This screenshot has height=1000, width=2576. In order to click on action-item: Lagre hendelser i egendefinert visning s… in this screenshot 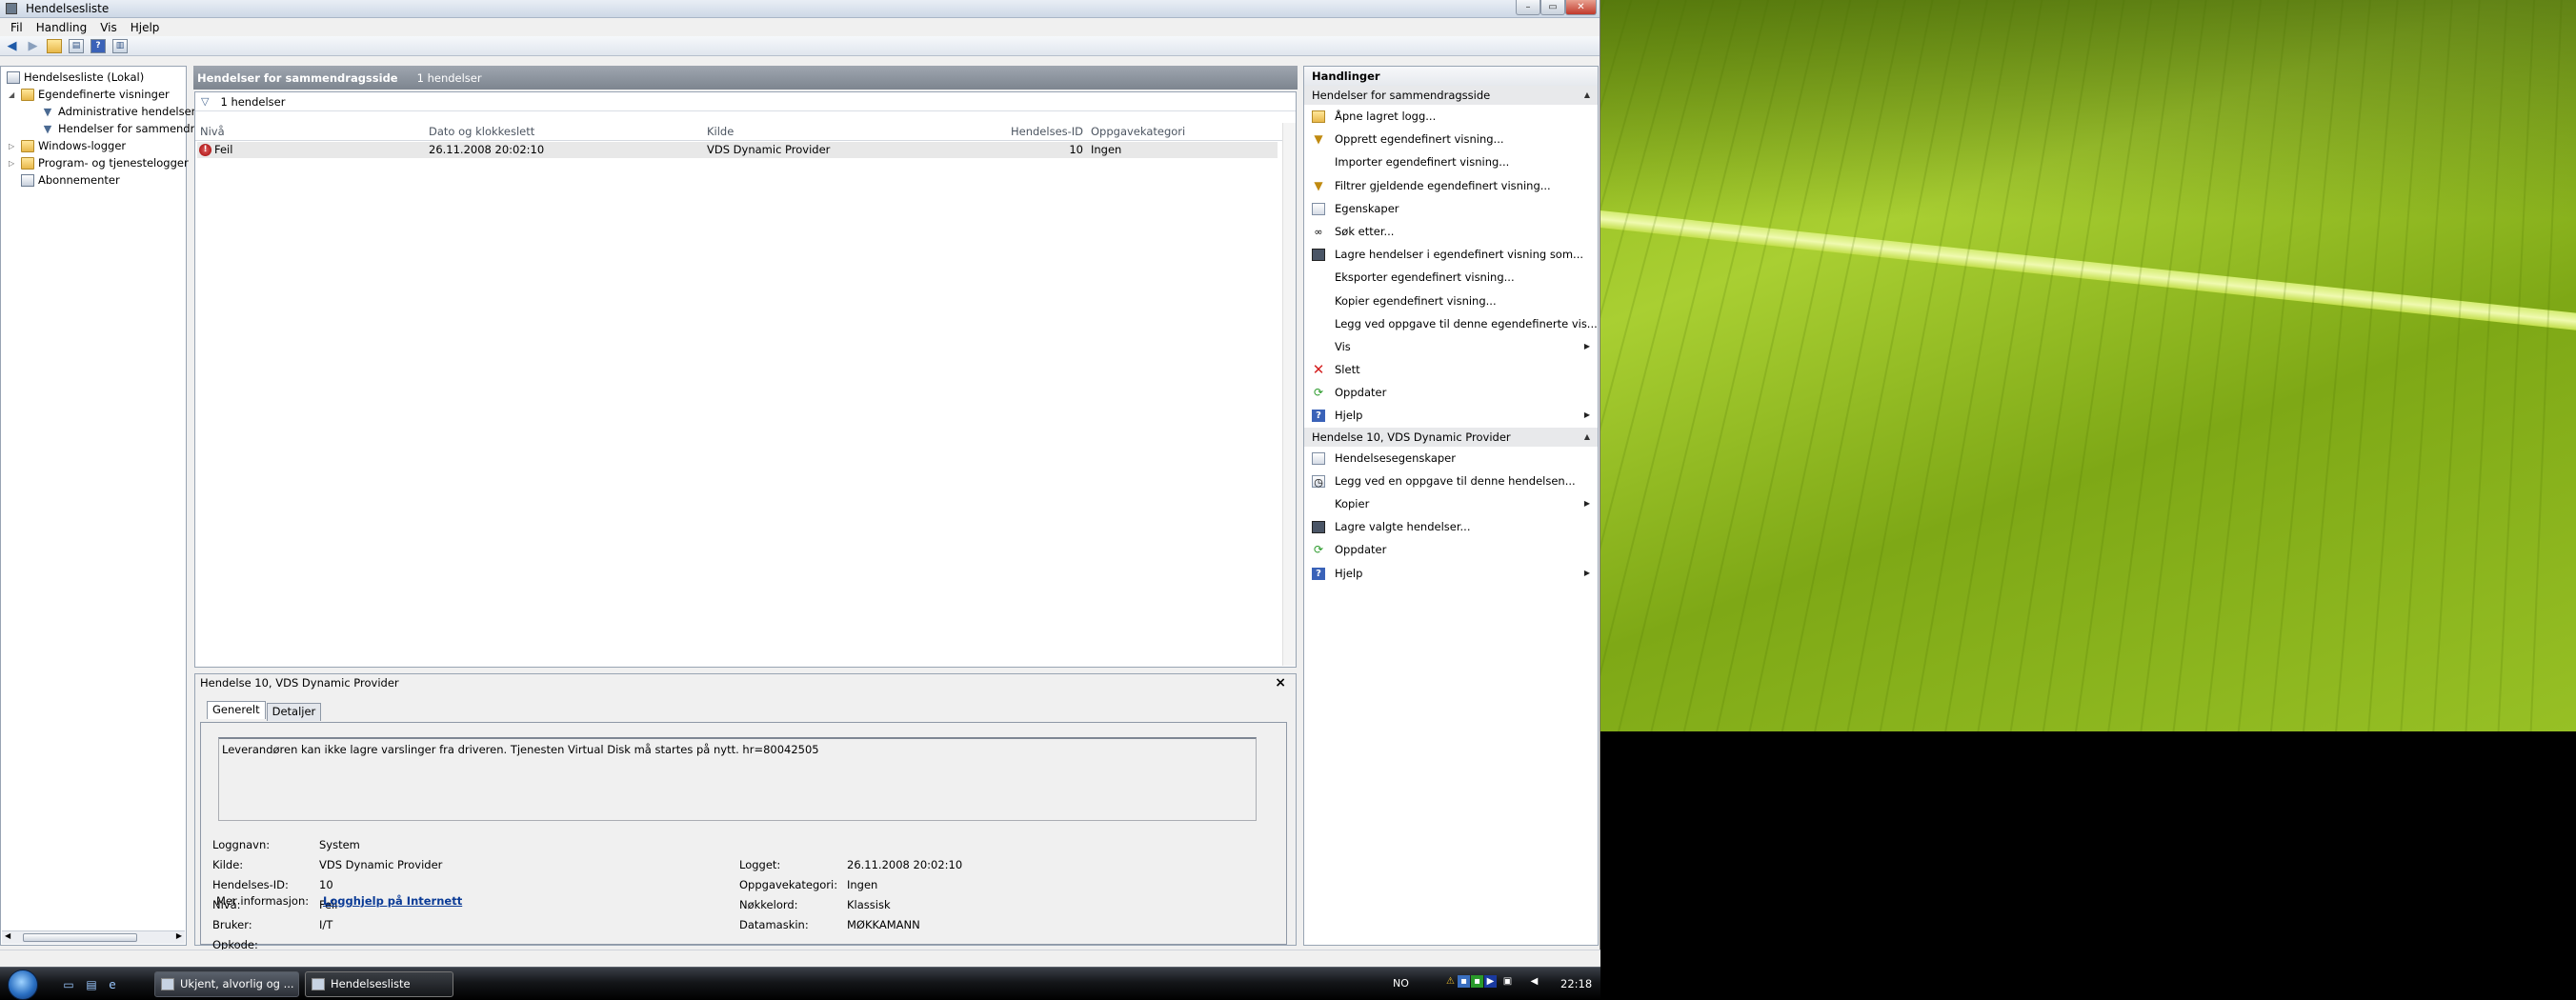, I will do `click(1451, 254)`.